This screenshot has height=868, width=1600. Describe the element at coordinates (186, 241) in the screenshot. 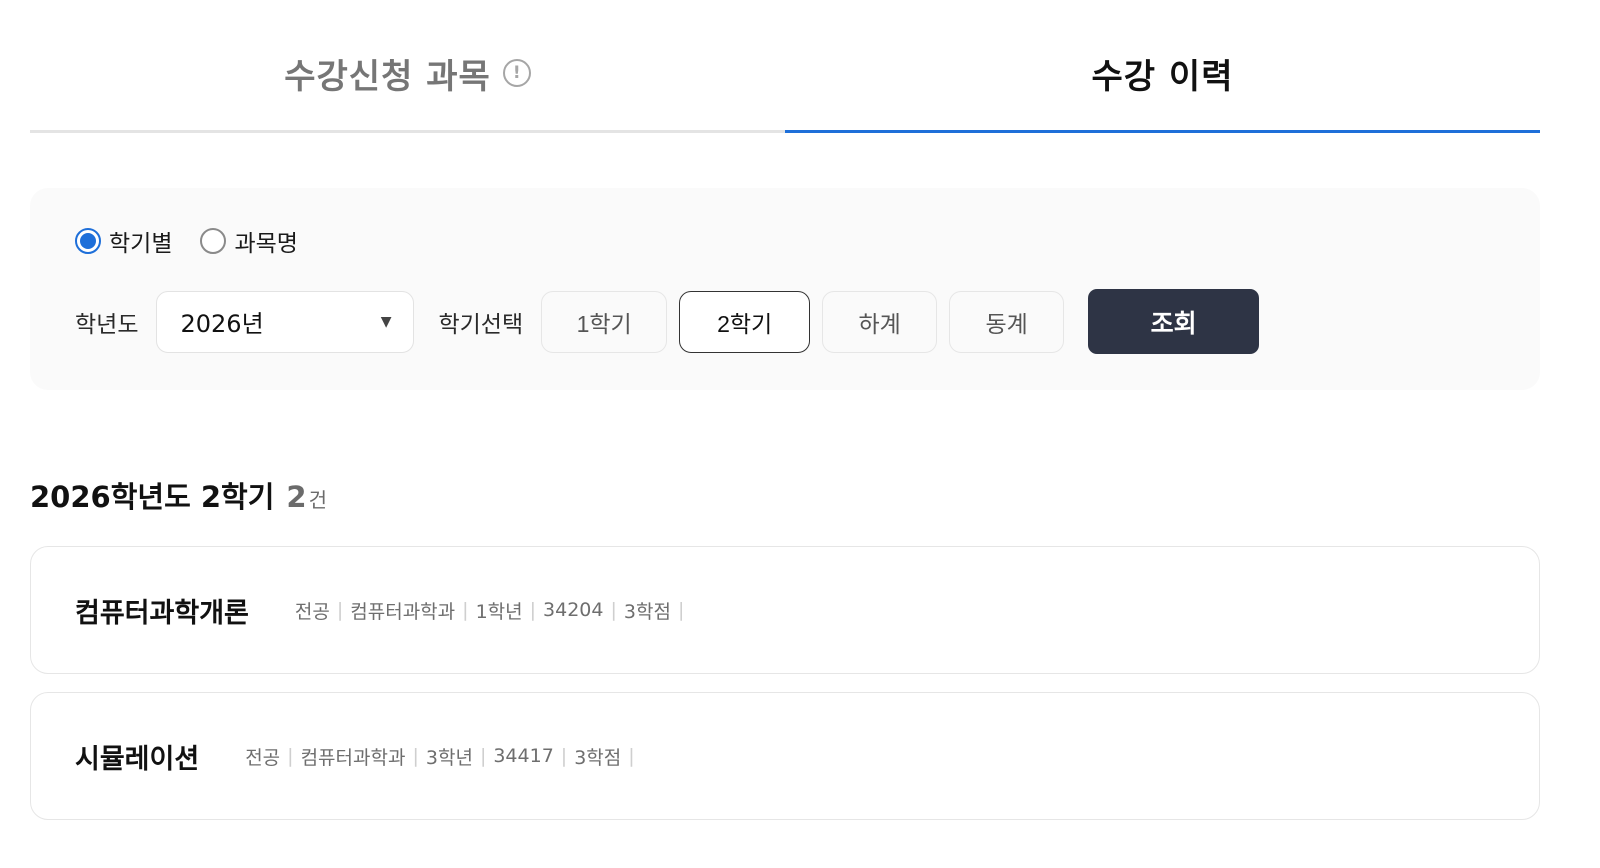

I see `search-mode-radios: 학기별 과목명` at that location.